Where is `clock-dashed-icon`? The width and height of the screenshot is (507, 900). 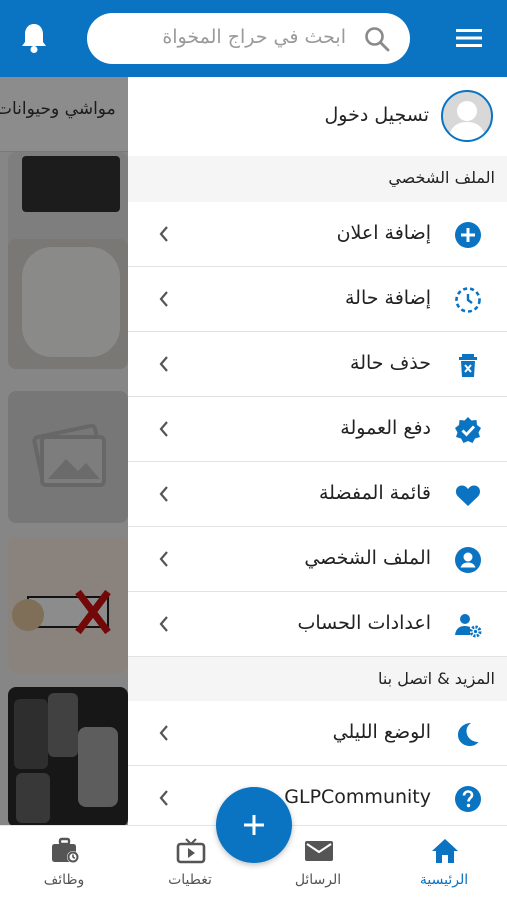 clock-dashed-icon is located at coordinates (468, 300).